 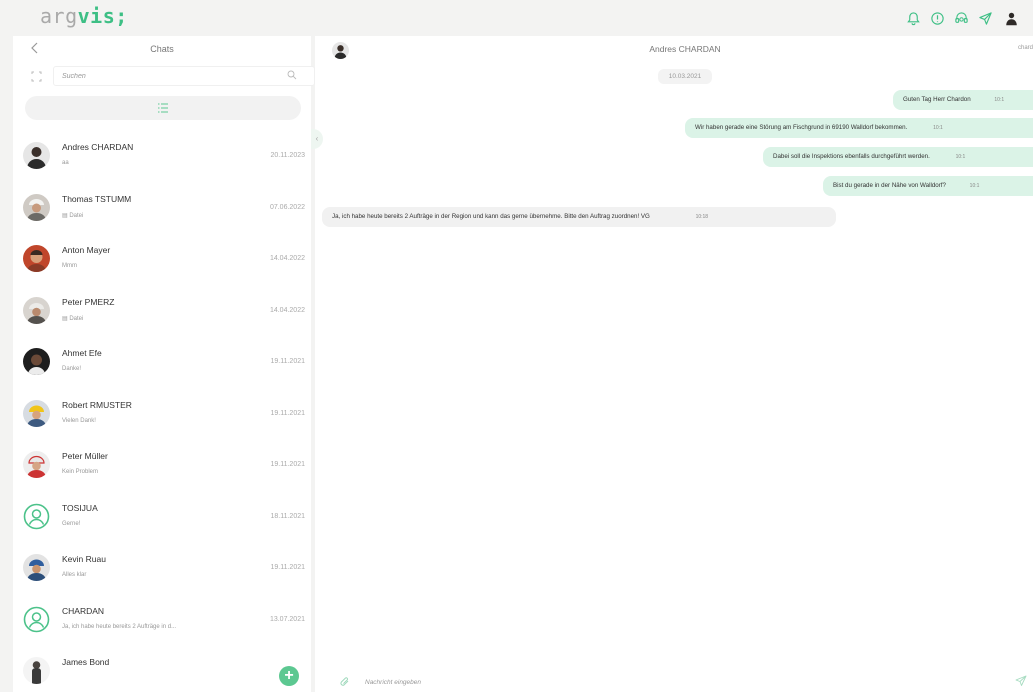 I want to click on chat-name: CHARDAN, so click(x=83, y=610).